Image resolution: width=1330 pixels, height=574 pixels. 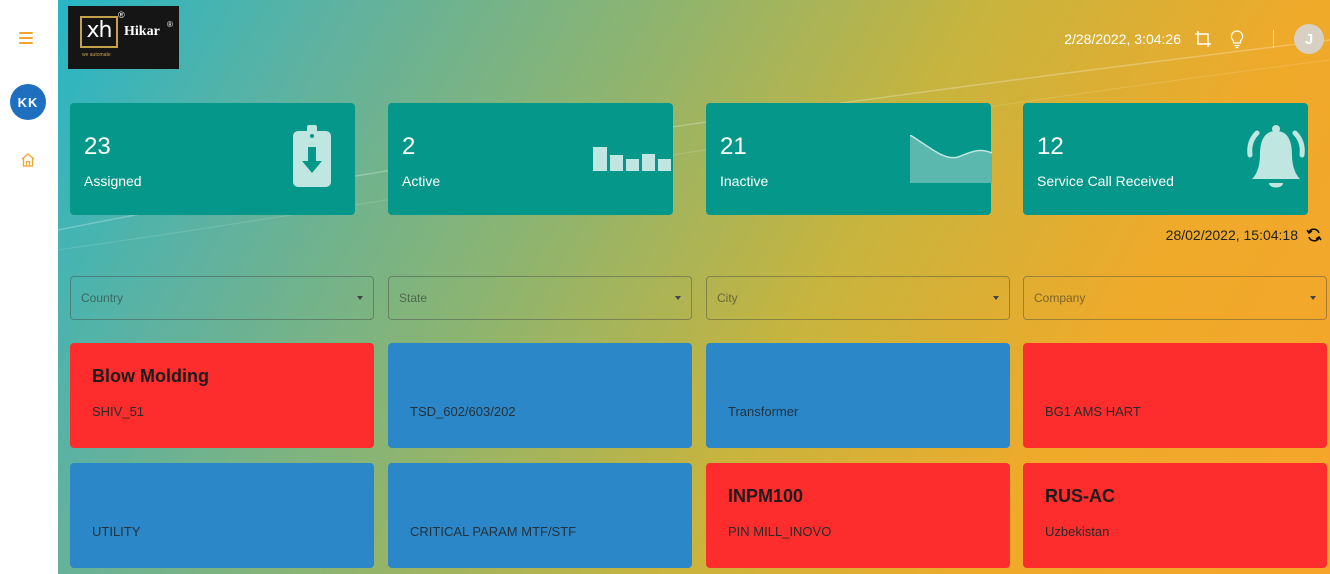 I want to click on machine-title: RUS-AC, so click(x=1080, y=496).